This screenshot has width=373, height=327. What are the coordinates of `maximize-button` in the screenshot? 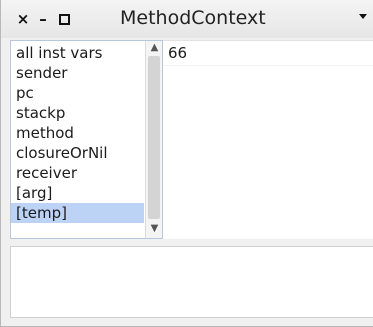 It's located at (64, 19).